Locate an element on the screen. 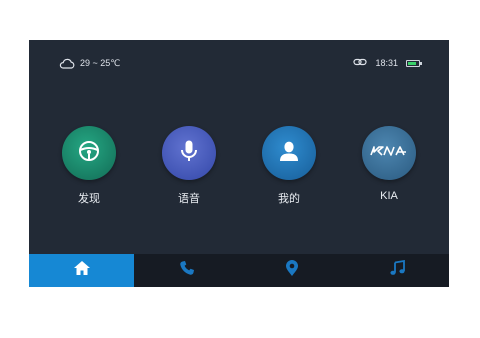 The image size is (480, 338). app-discover-icon-circle is located at coordinates (89, 153).